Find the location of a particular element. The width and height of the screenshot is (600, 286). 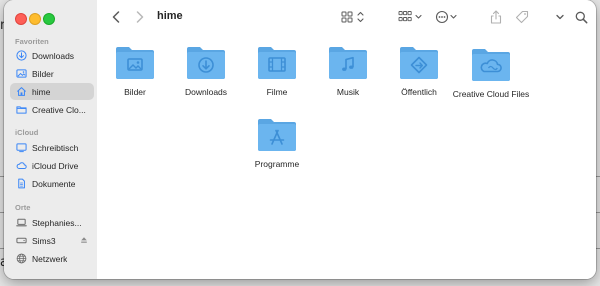

folder-photo-icon is located at coordinates (135, 63).